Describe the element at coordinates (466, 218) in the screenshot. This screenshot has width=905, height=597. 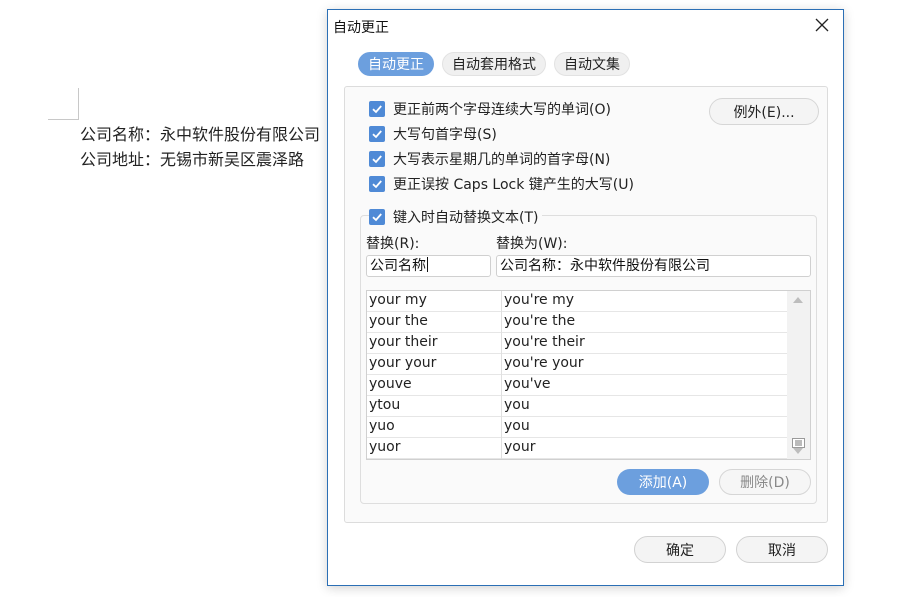
I see `option-label: 键入时自动替换文本(T)` at that location.